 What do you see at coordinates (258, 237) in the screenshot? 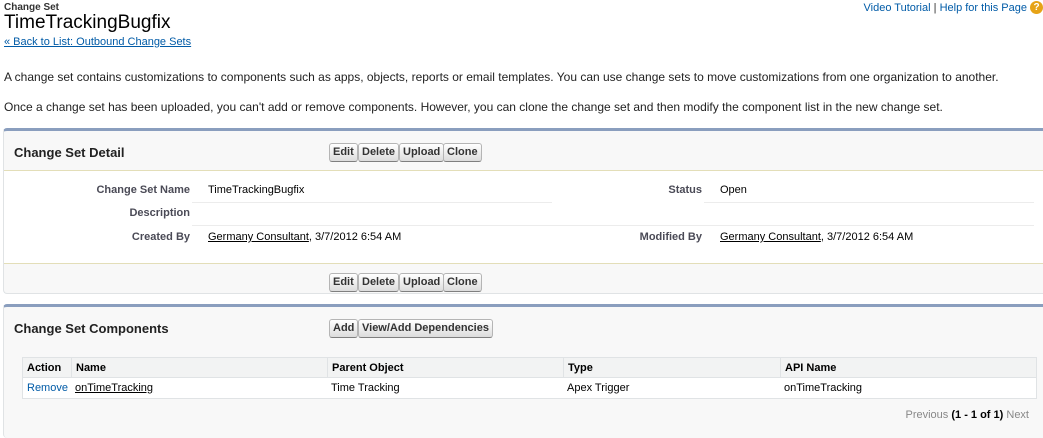
I see `created-by-user-link: Germany Consultant` at bounding box center [258, 237].